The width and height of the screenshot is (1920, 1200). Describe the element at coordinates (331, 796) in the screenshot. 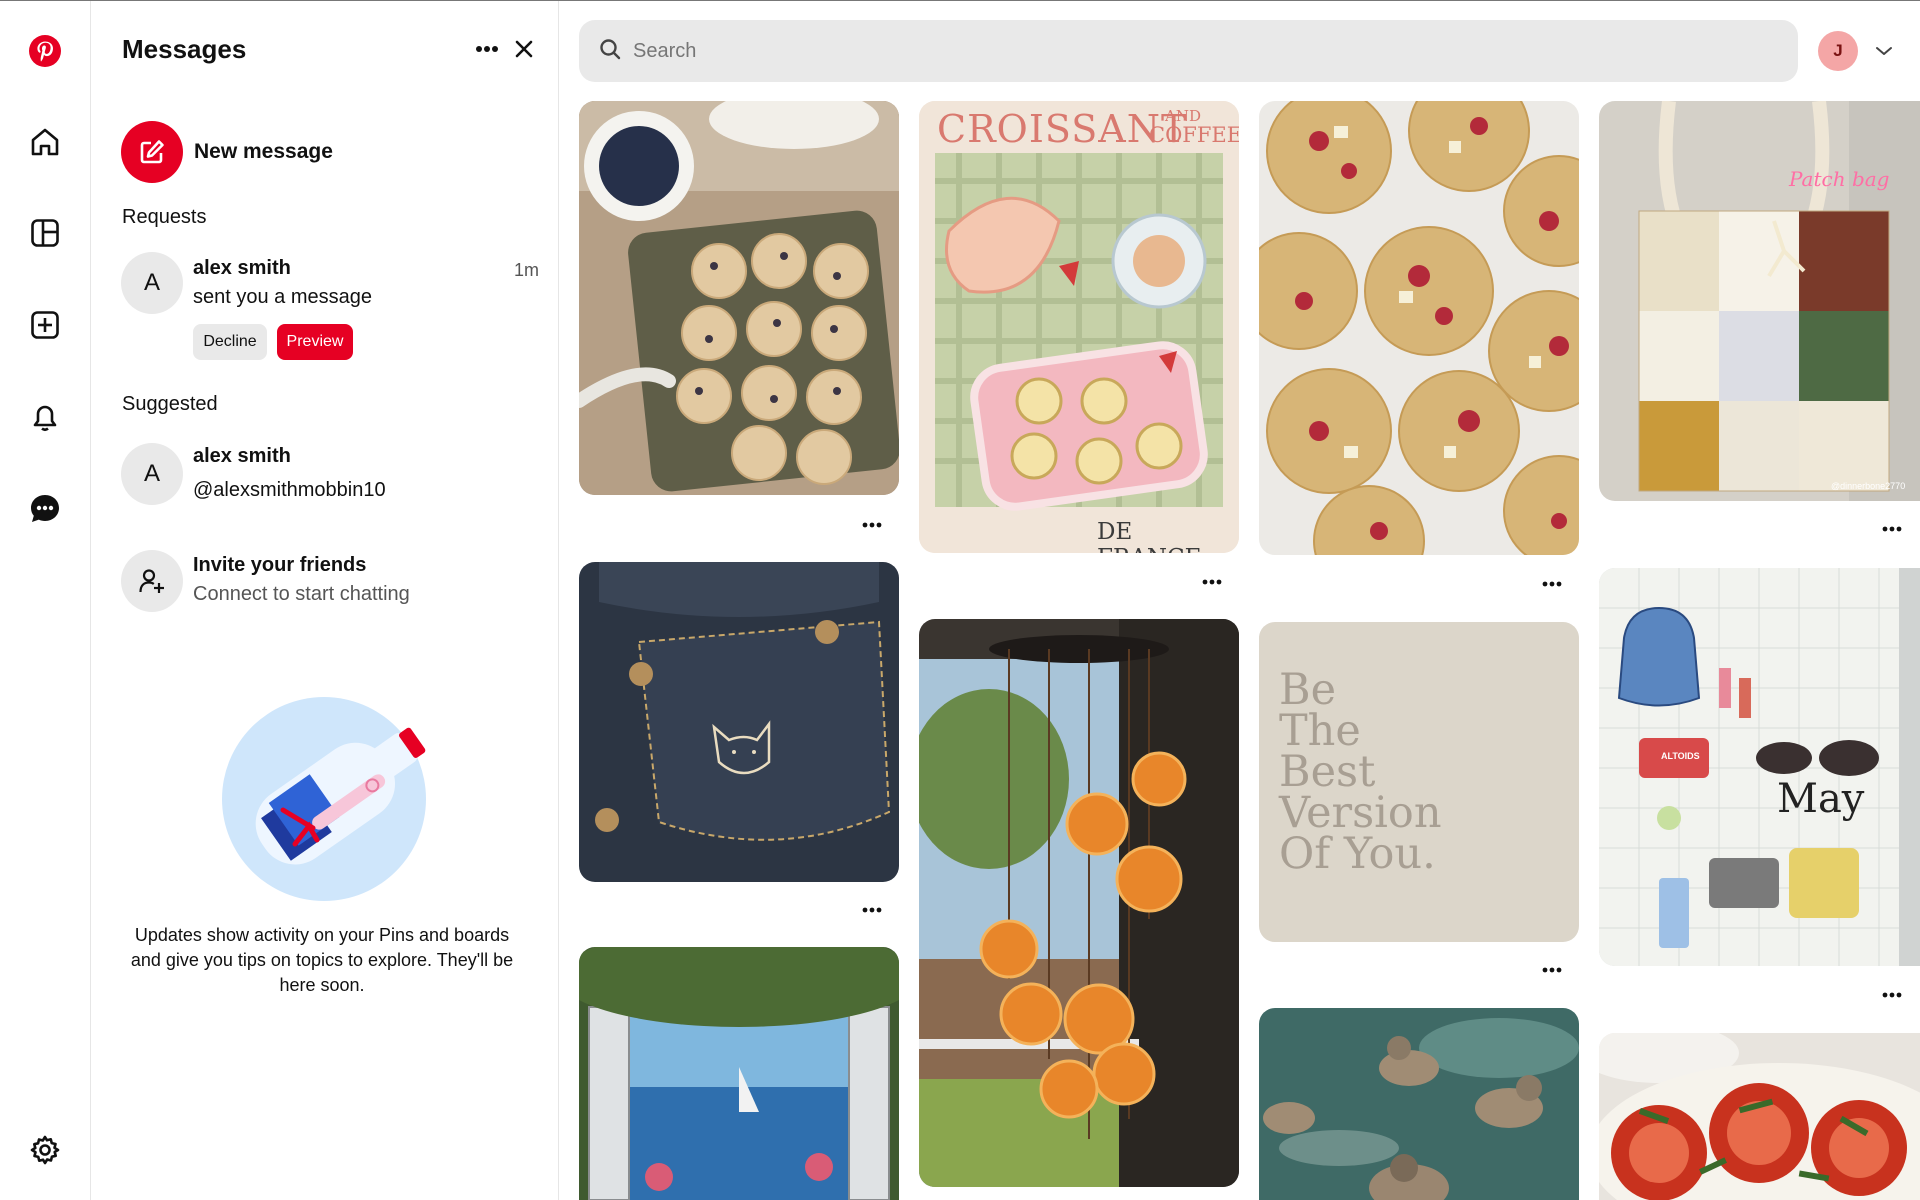

I see `message-bottle-illustration` at that location.